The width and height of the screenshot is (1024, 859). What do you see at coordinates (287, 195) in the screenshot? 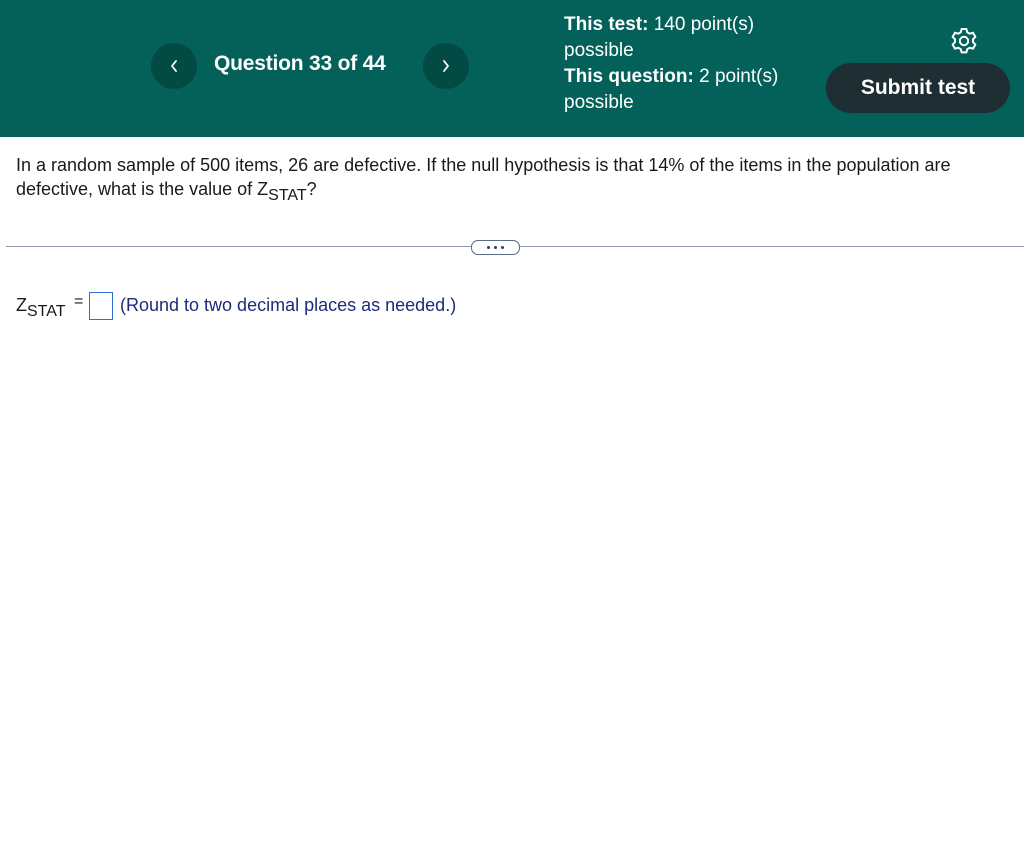
I see `question-subscript: STAT` at bounding box center [287, 195].